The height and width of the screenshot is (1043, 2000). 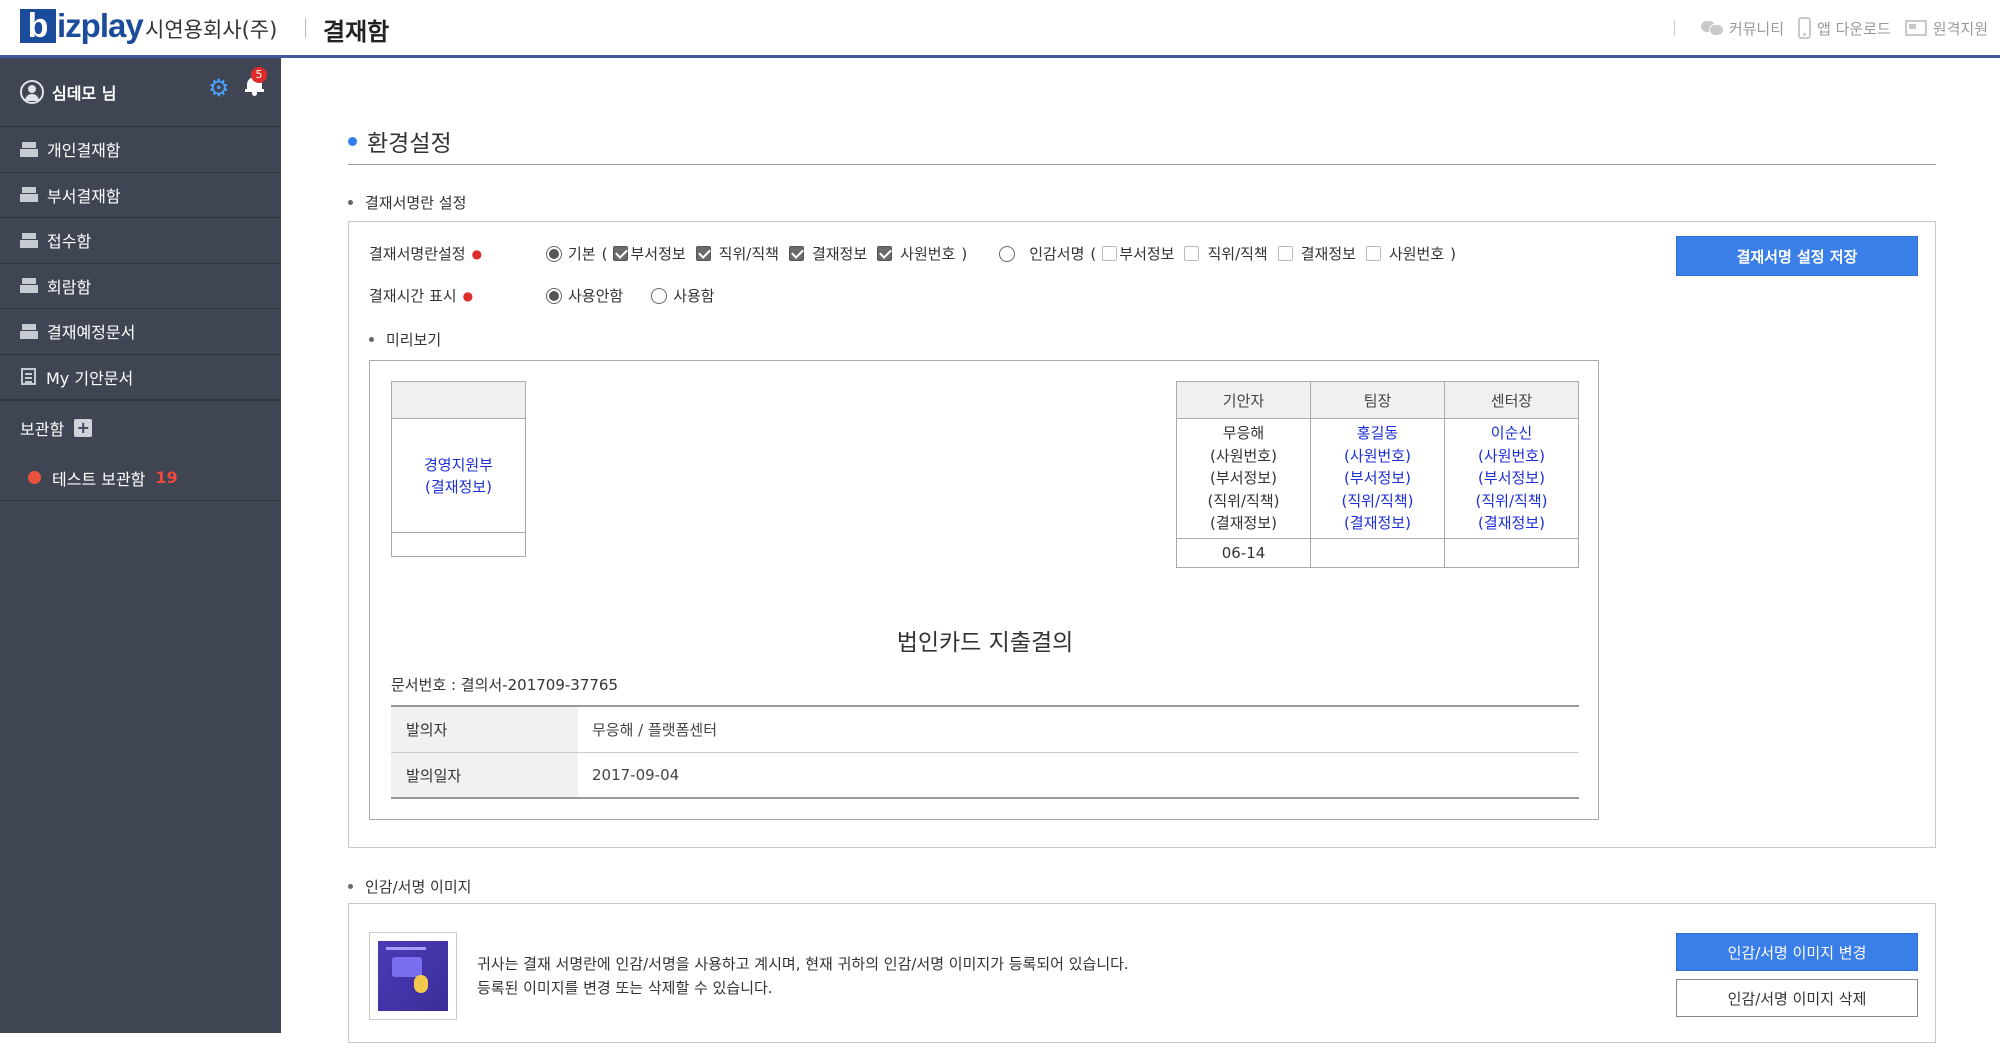 I want to click on logo-text: izplay, so click(x=100, y=25).